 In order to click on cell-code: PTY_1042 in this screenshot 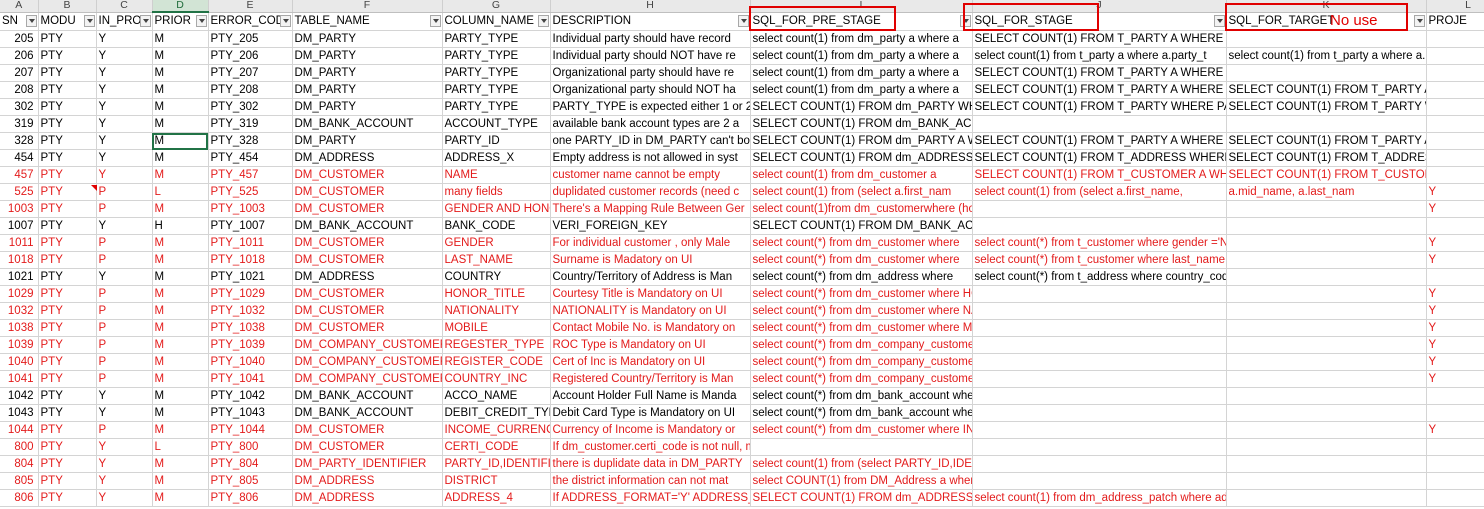, I will do `click(250, 396)`.